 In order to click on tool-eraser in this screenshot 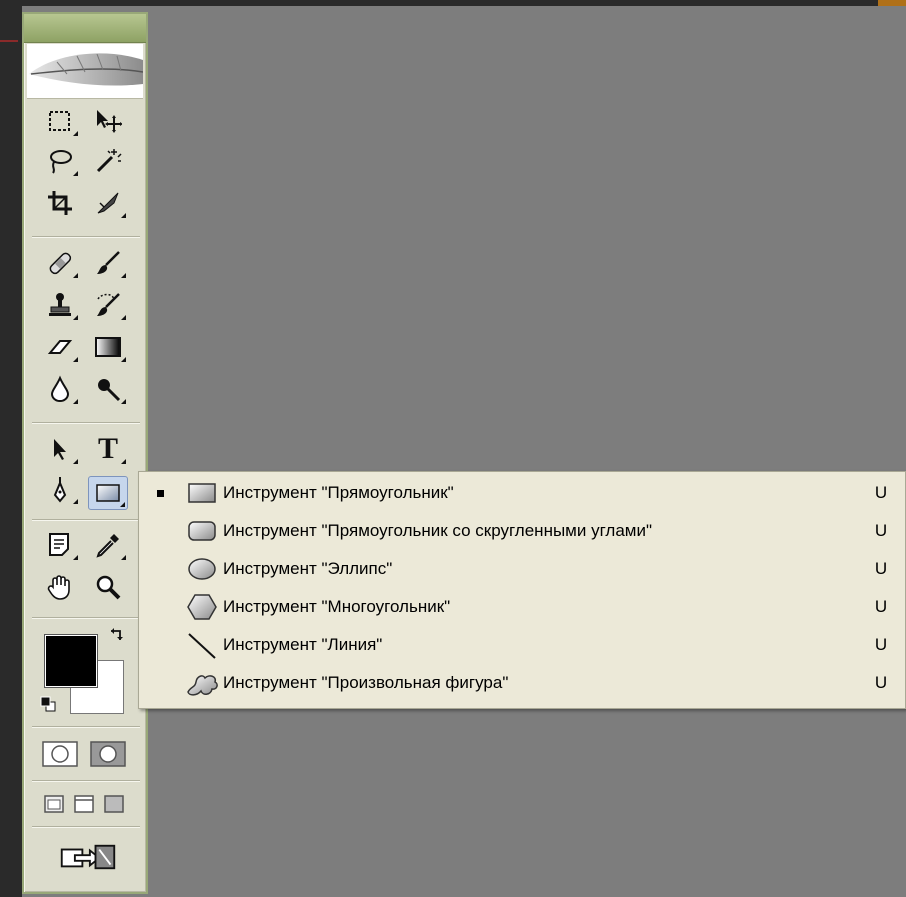, I will do `click(60, 347)`.